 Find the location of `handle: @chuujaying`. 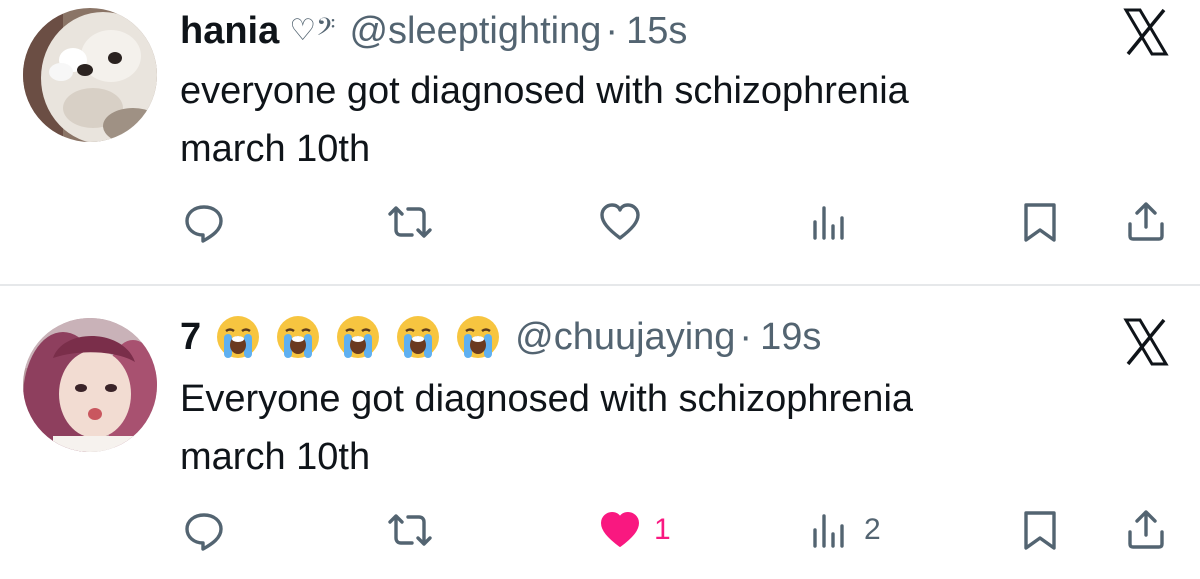

handle: @chuujaying is located at coordinates (625, 337).